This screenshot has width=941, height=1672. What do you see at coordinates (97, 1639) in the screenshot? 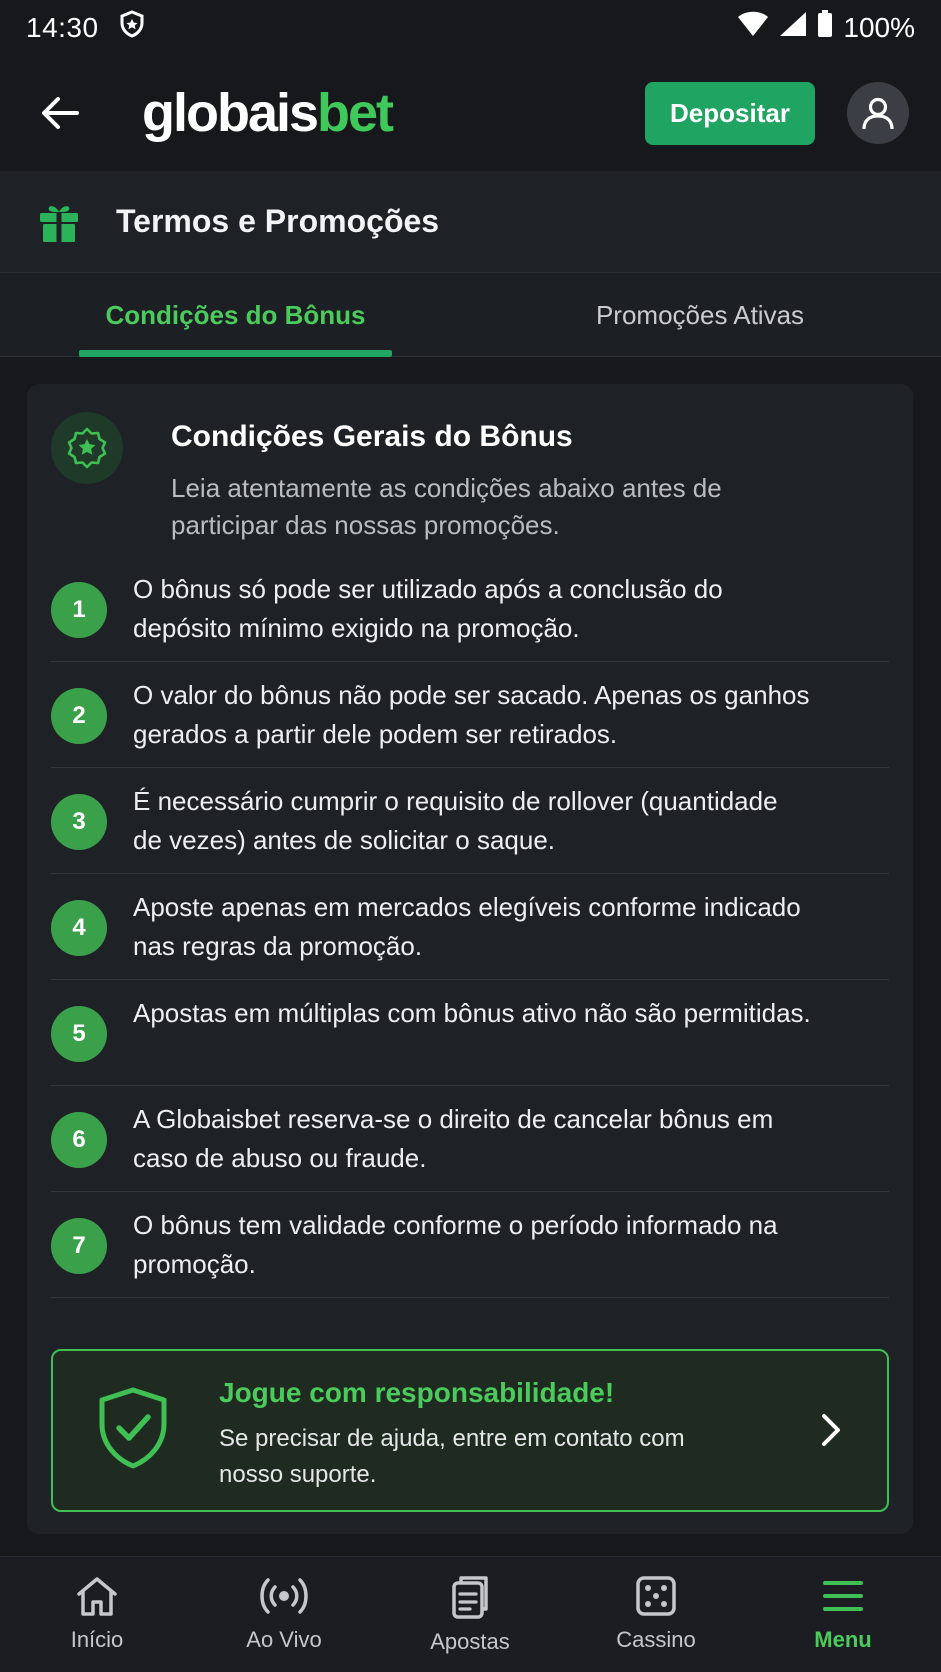
I see `nav-label: Início` at bounding box center [97, 1639].